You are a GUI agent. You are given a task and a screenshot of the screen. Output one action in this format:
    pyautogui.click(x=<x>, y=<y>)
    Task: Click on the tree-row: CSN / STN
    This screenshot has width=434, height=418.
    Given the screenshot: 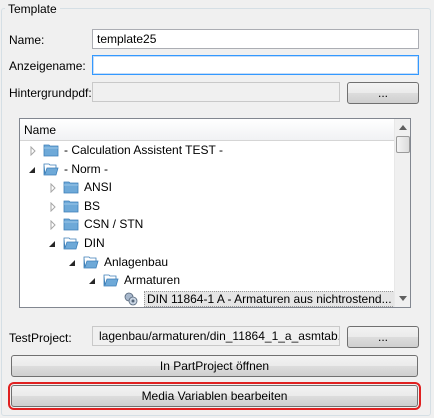 What is the action you would take?
    pyautogui.click(x=207, y=224)
    